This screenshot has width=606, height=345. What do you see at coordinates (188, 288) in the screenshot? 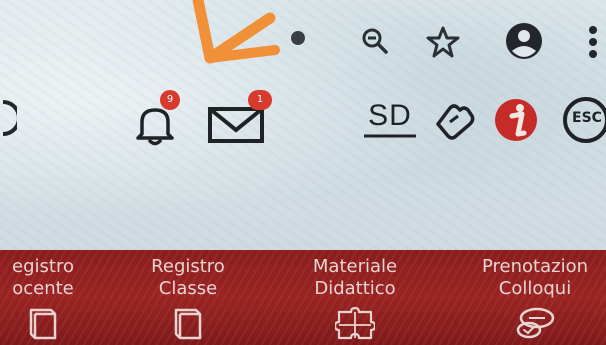
I see `nav-label-line2: Classe` at bounding box center [188, 288].